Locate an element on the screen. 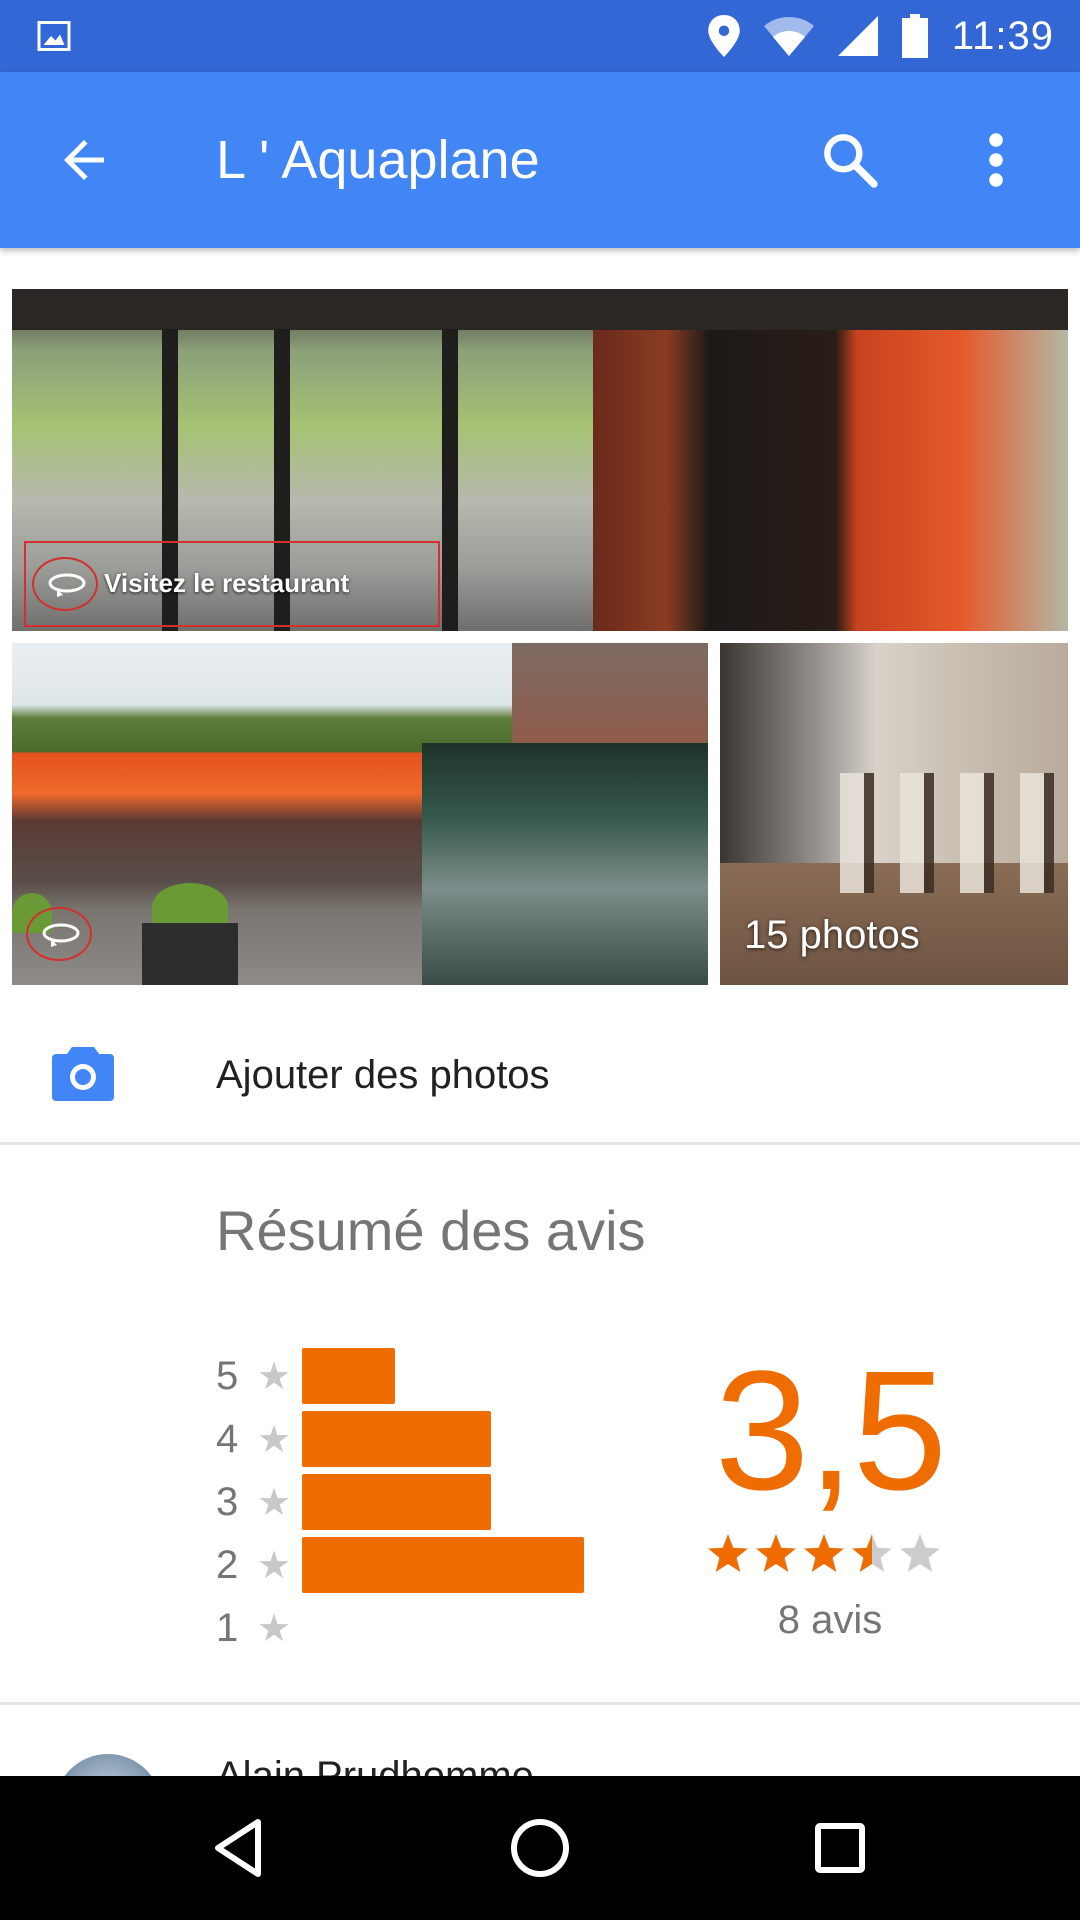 The width and height of the screenshot is (1080, 1920). system-nav-bar is located at coordinates (540, 1848).